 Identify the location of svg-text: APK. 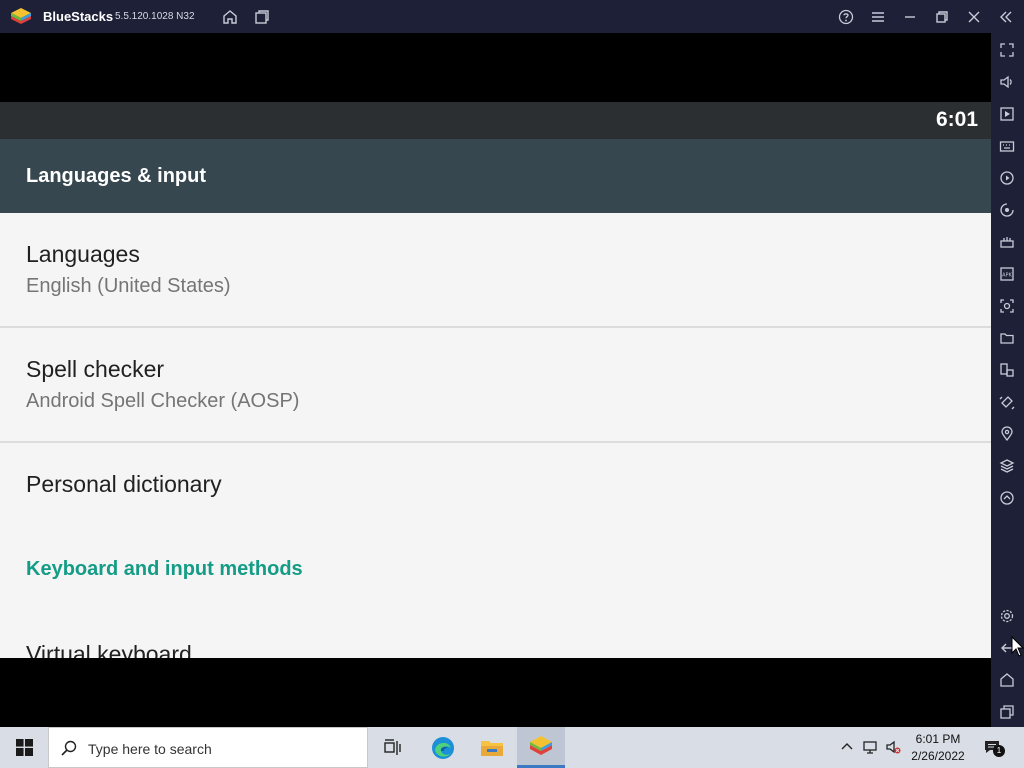
(1007, 276).